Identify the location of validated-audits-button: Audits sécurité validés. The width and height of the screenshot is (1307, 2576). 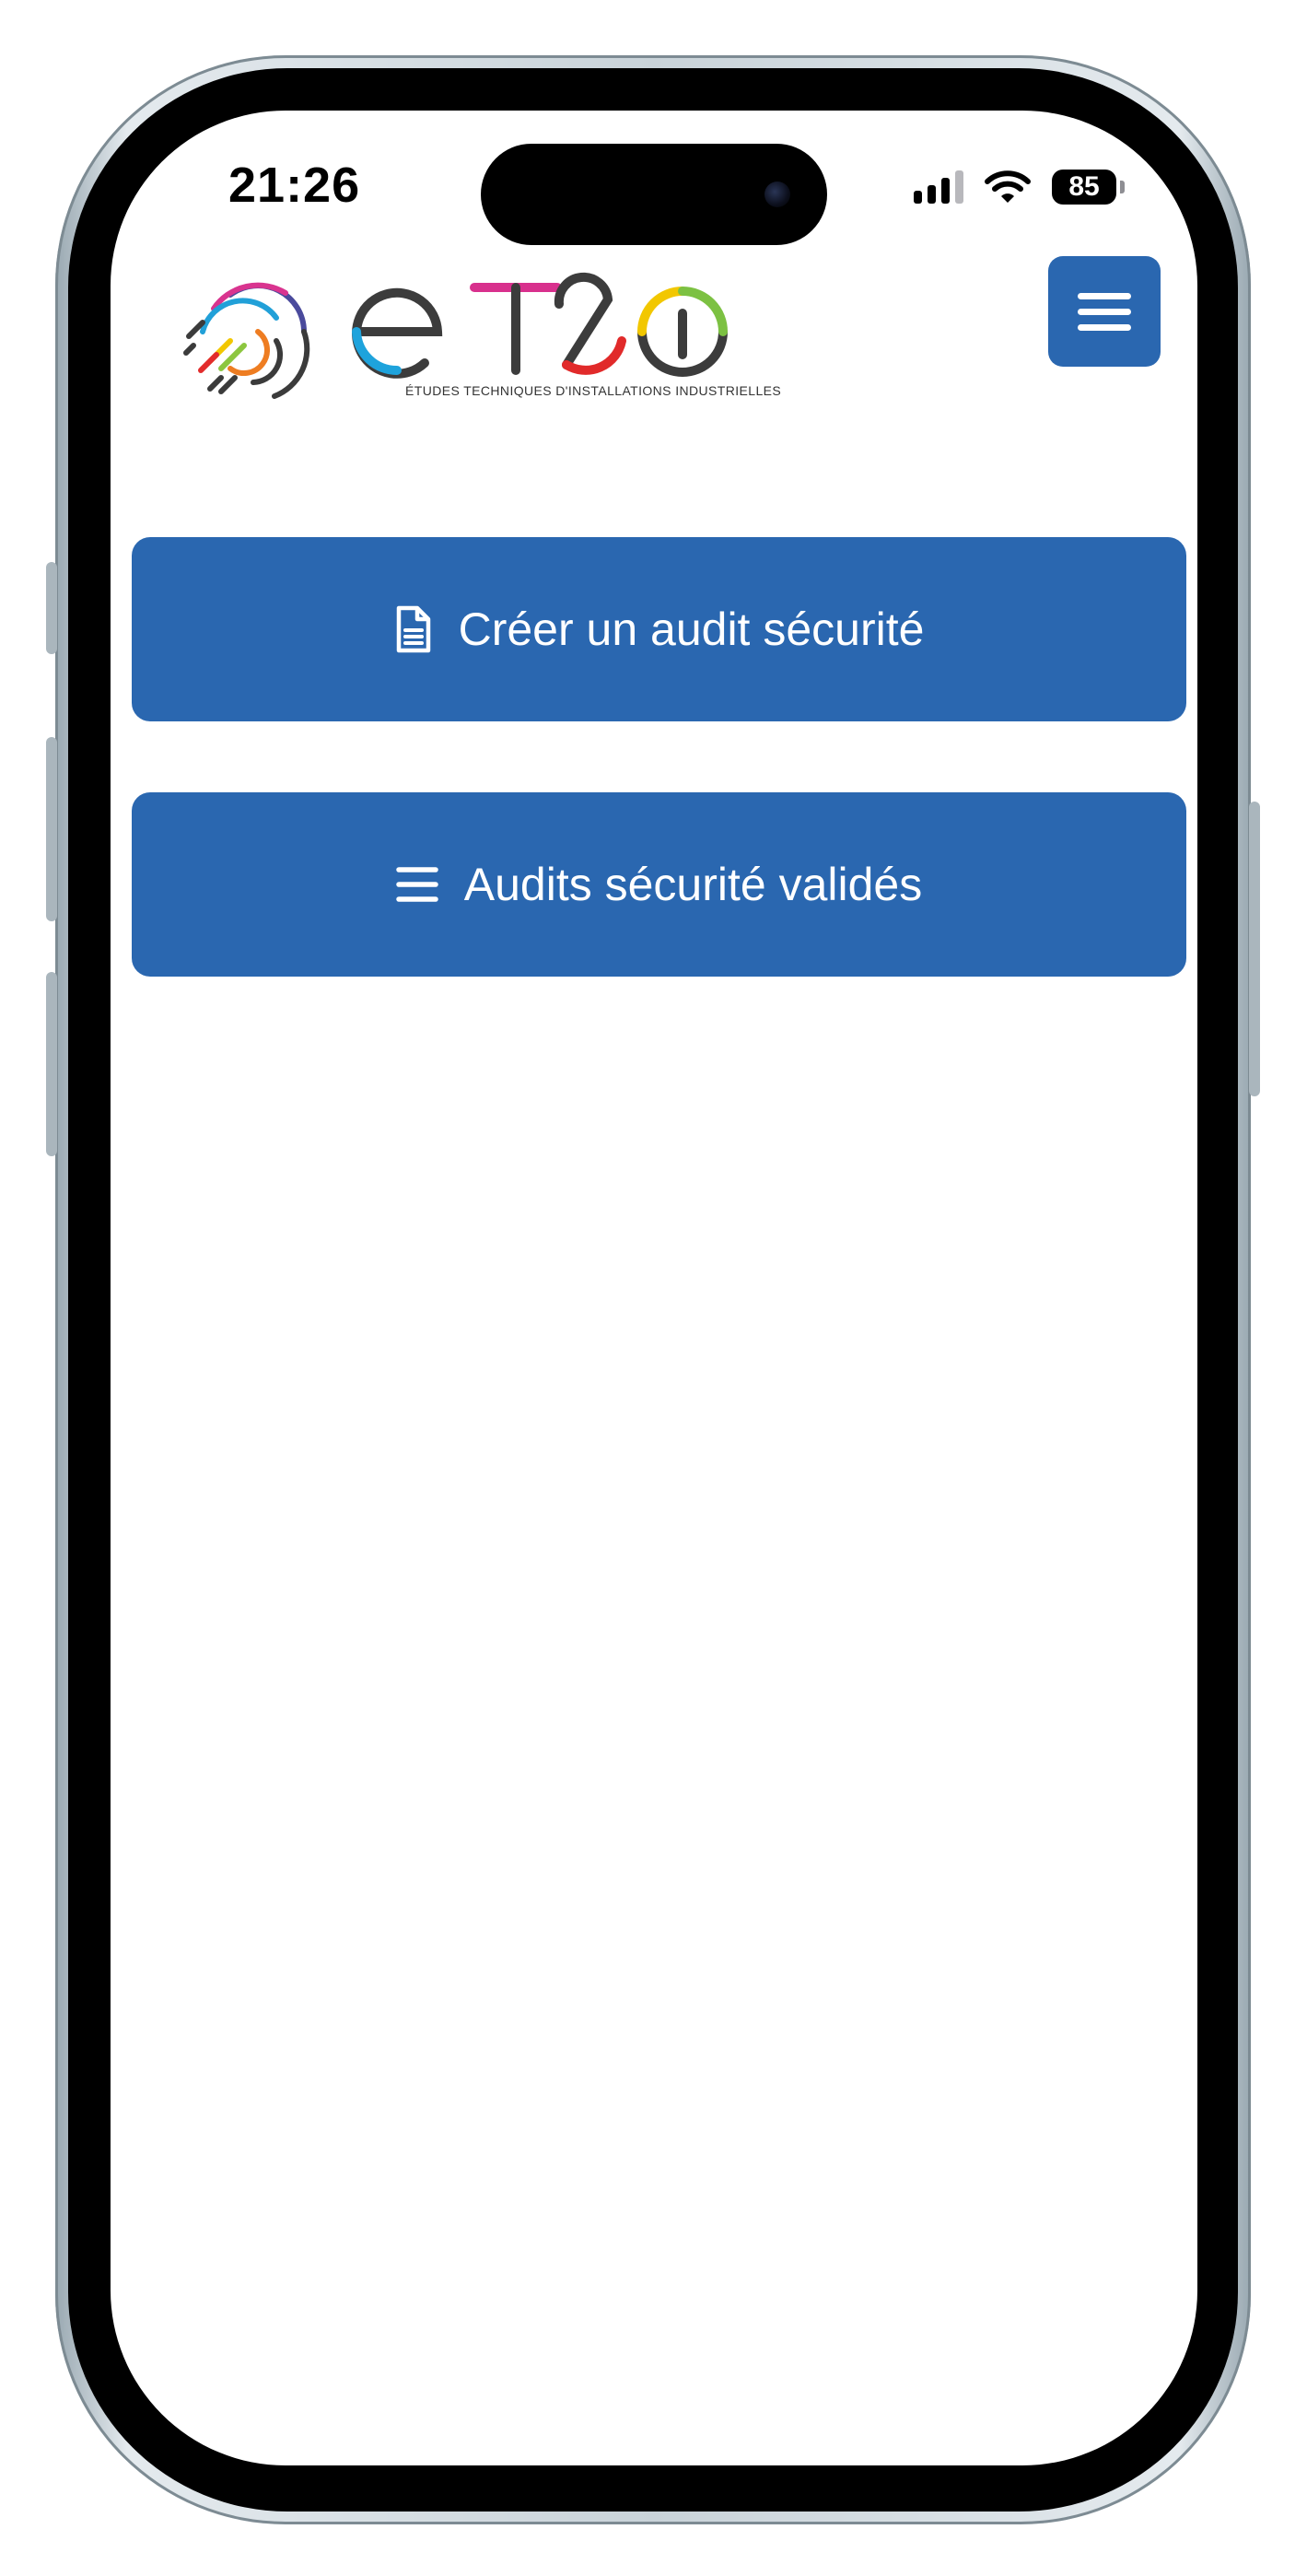
(659, 884).